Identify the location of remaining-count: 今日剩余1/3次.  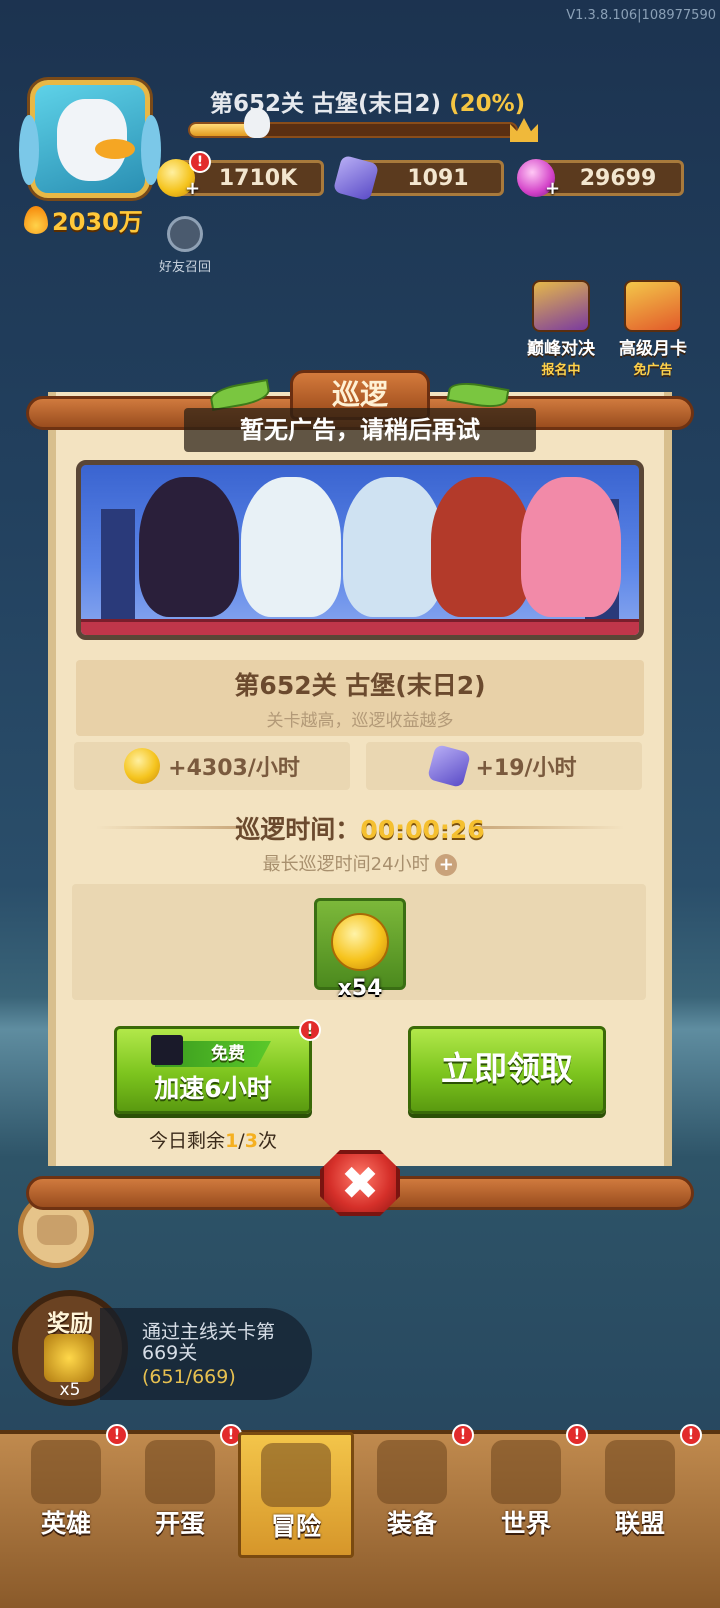
(213, 1139).